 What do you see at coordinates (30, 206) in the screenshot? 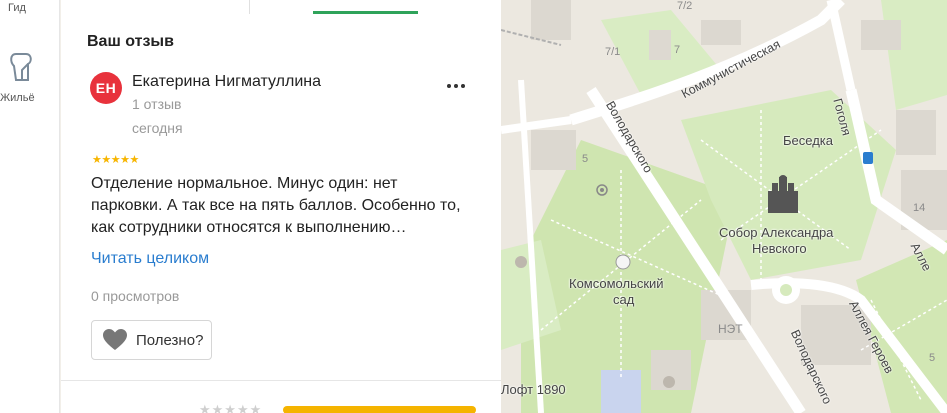
I see `left-nav-rail: Гид Жильё` at bounding box center [30, 206].